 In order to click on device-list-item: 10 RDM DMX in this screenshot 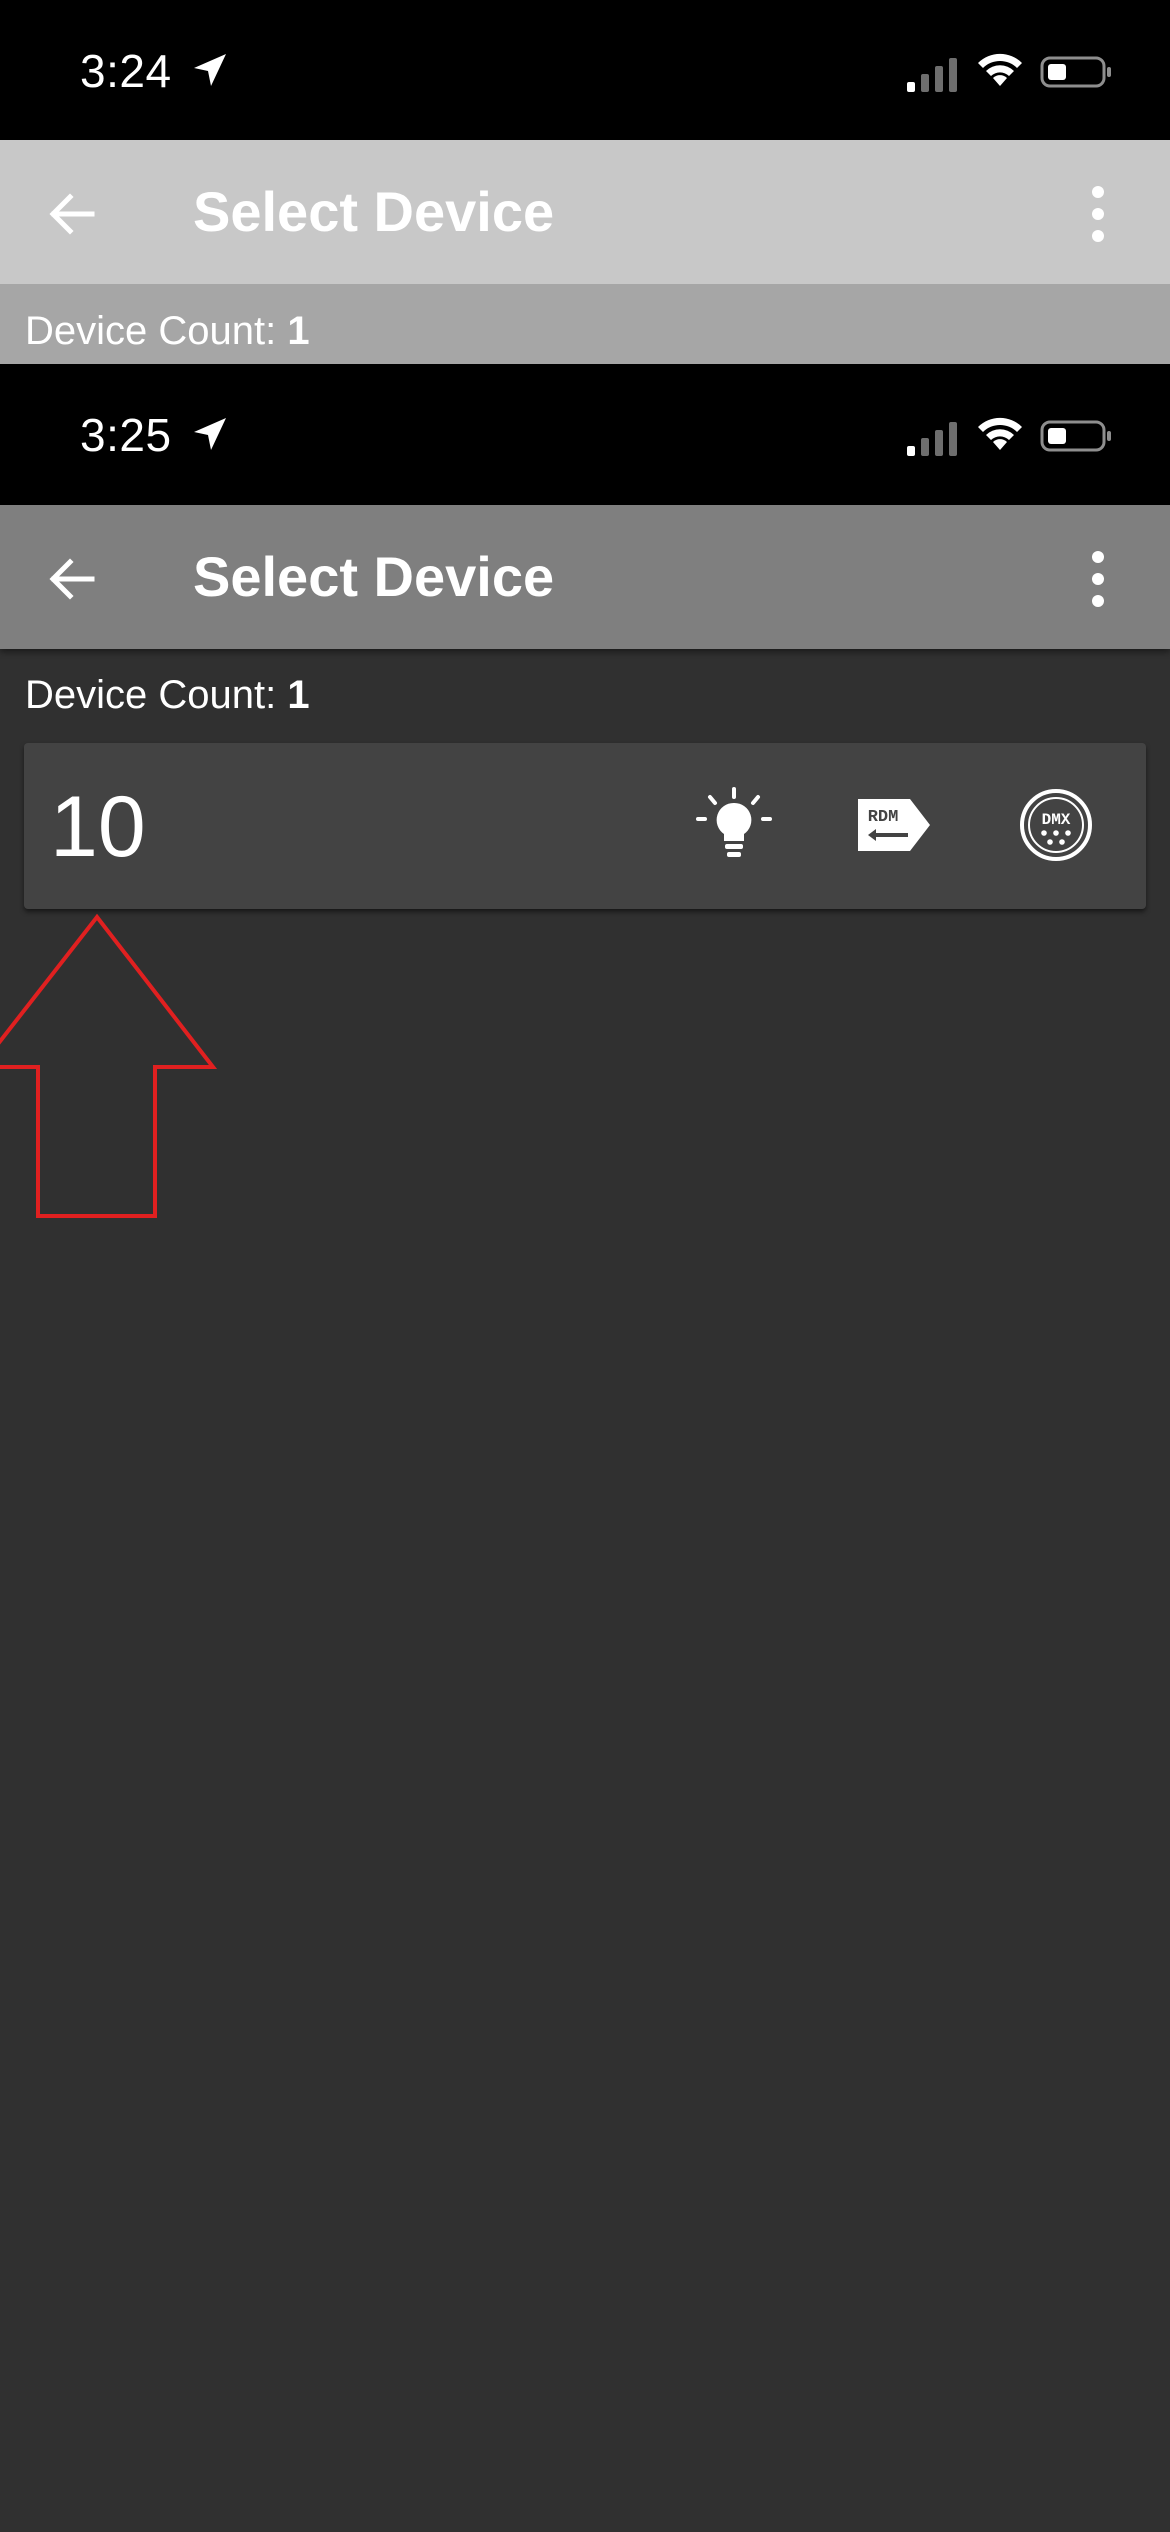, I will do `click(585, 826)`.